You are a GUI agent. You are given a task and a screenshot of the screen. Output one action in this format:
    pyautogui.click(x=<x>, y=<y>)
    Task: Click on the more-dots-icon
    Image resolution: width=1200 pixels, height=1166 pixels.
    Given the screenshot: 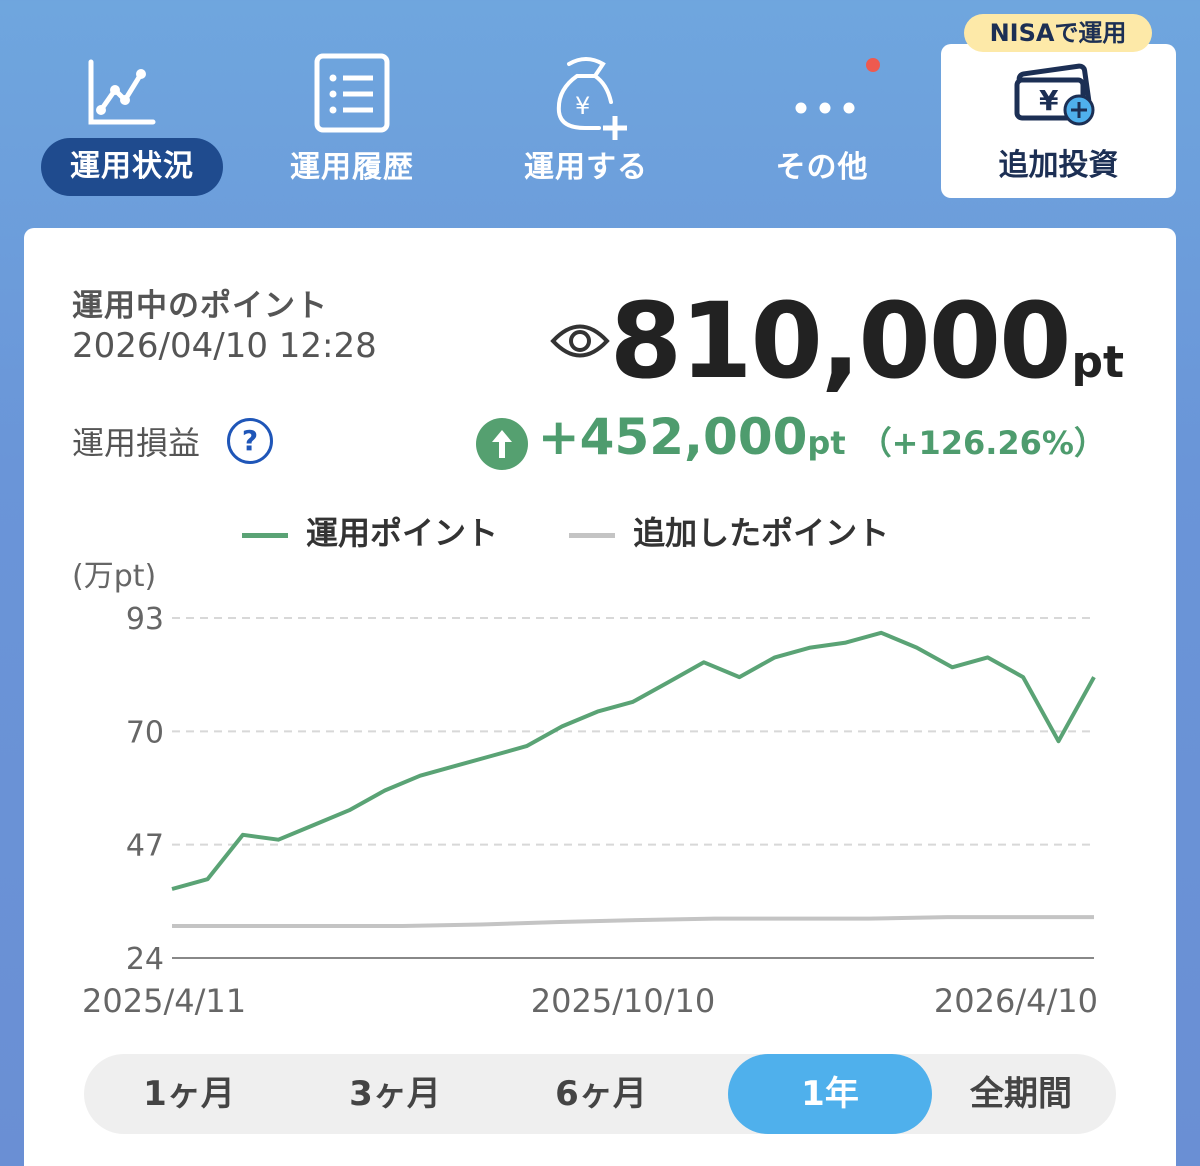 What is the action you would take?
    pyautogui.click(x=825, y=108)
    